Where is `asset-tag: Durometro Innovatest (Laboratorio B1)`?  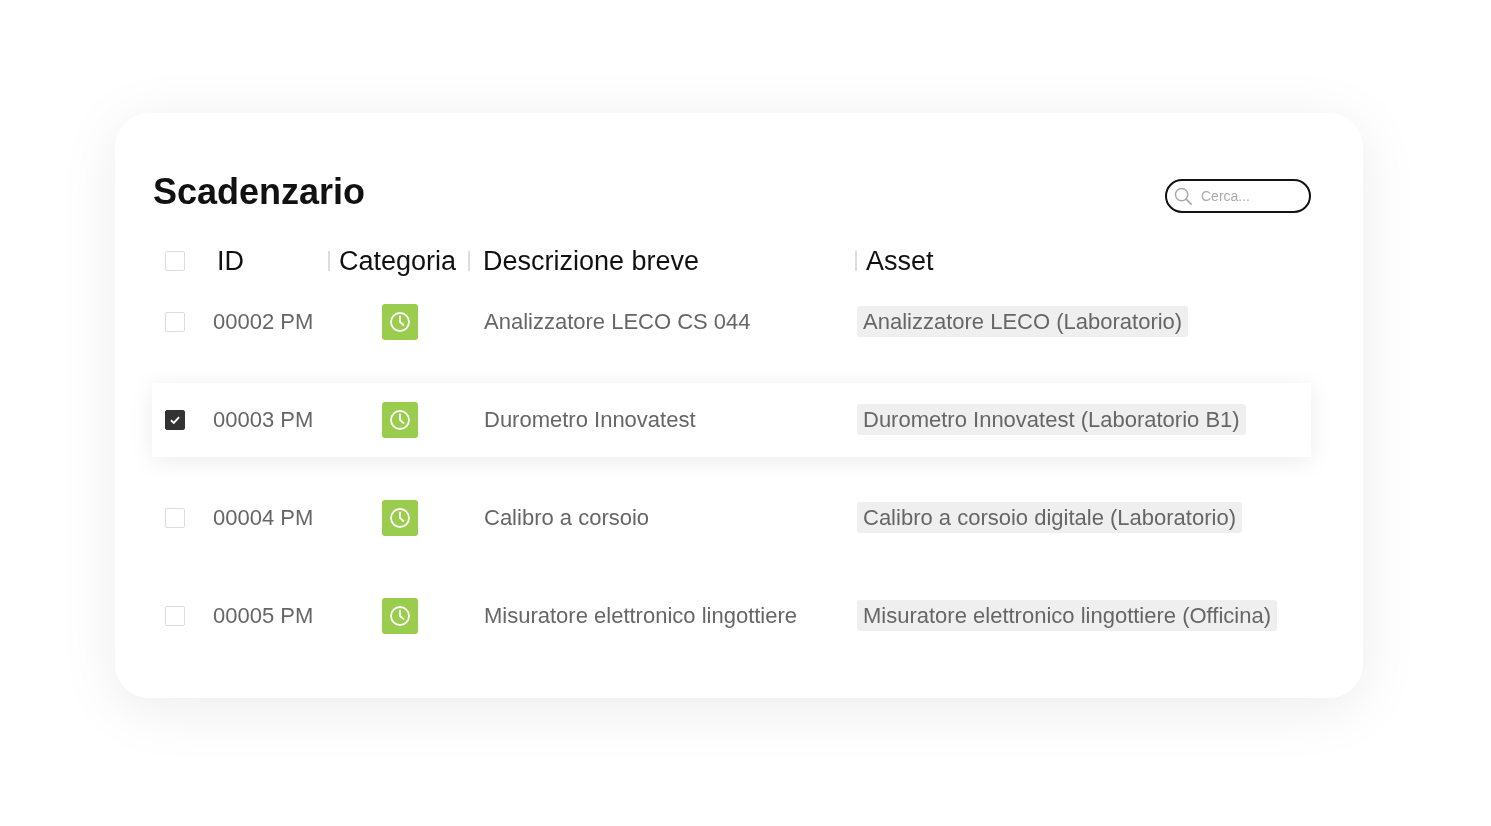 asset-tag: Durometro Innovatest (Laboratorio B1) is located at coordinates (1051, 419).